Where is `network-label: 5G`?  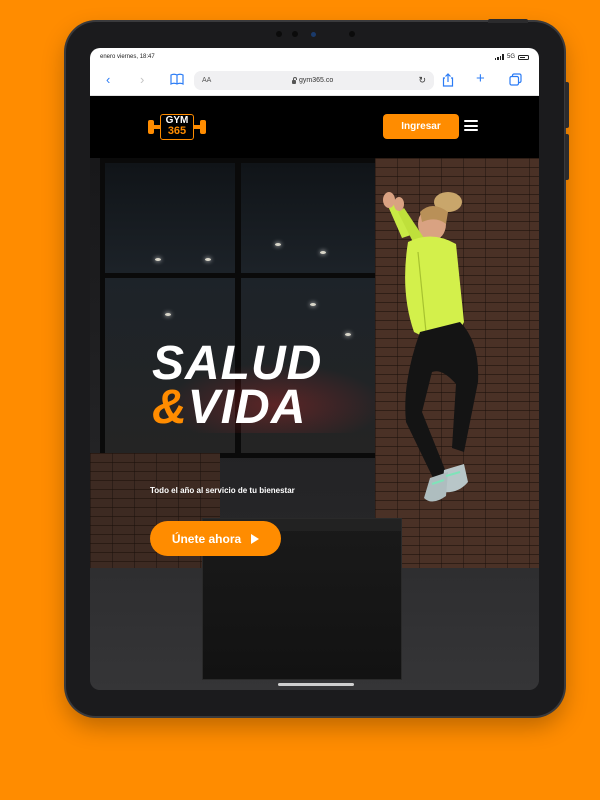 network-label: 5G is located at coordinates (510, 57).